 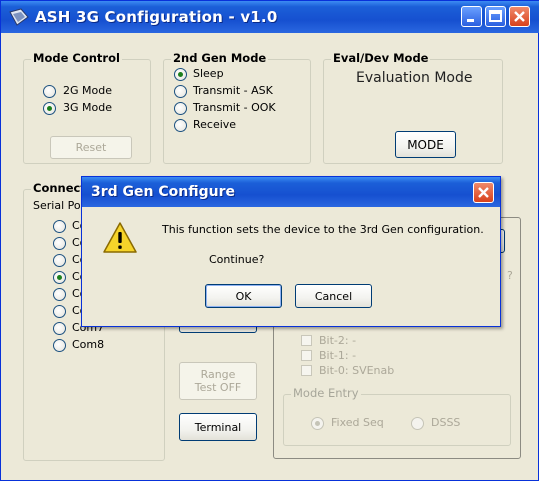 I want to click on minimize-icon, so click(x=470, y=20).